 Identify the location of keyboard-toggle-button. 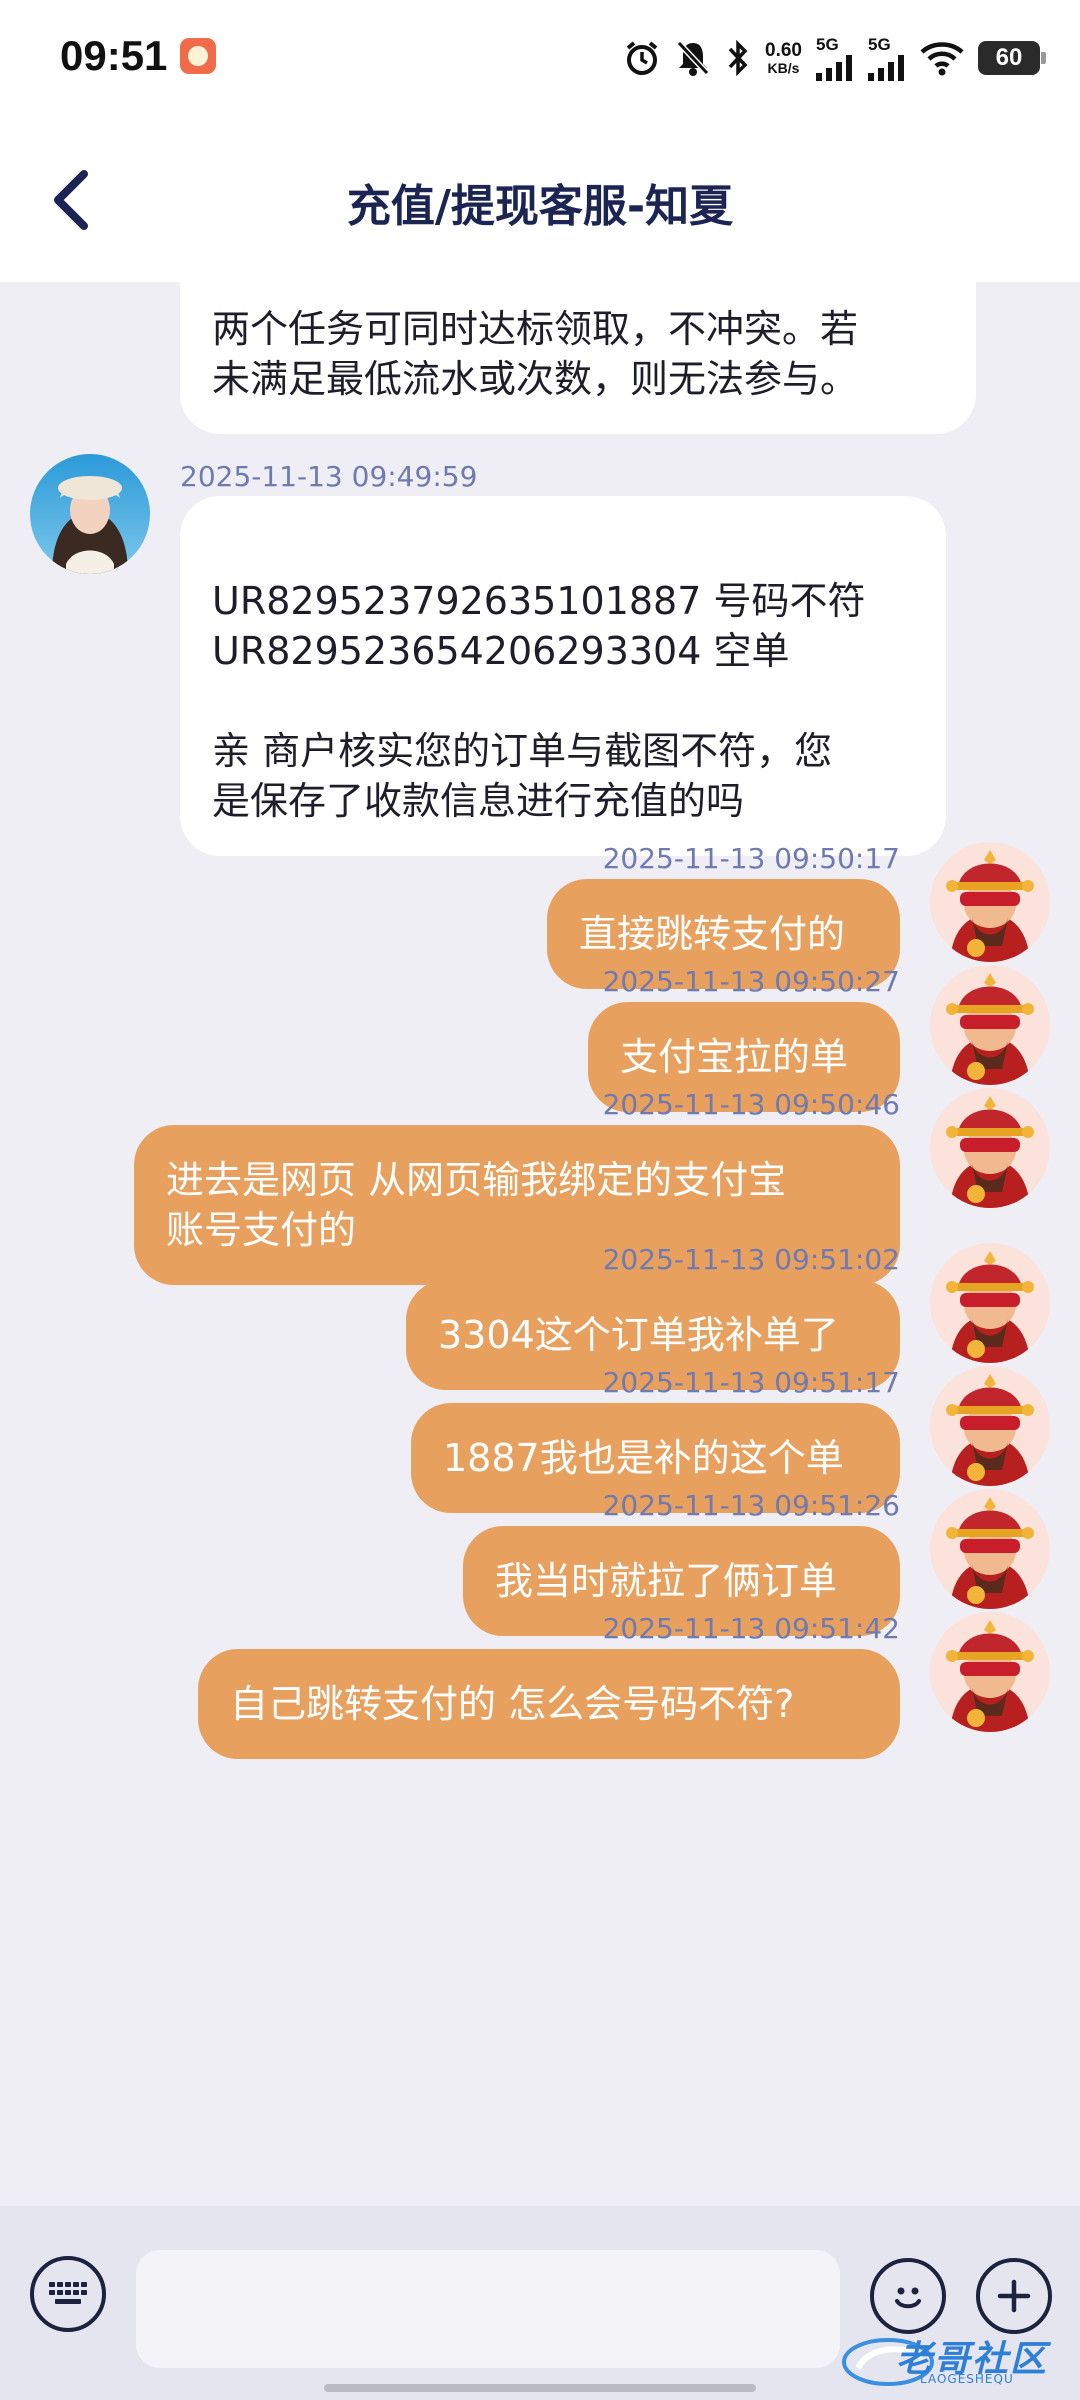
(68, 2294).